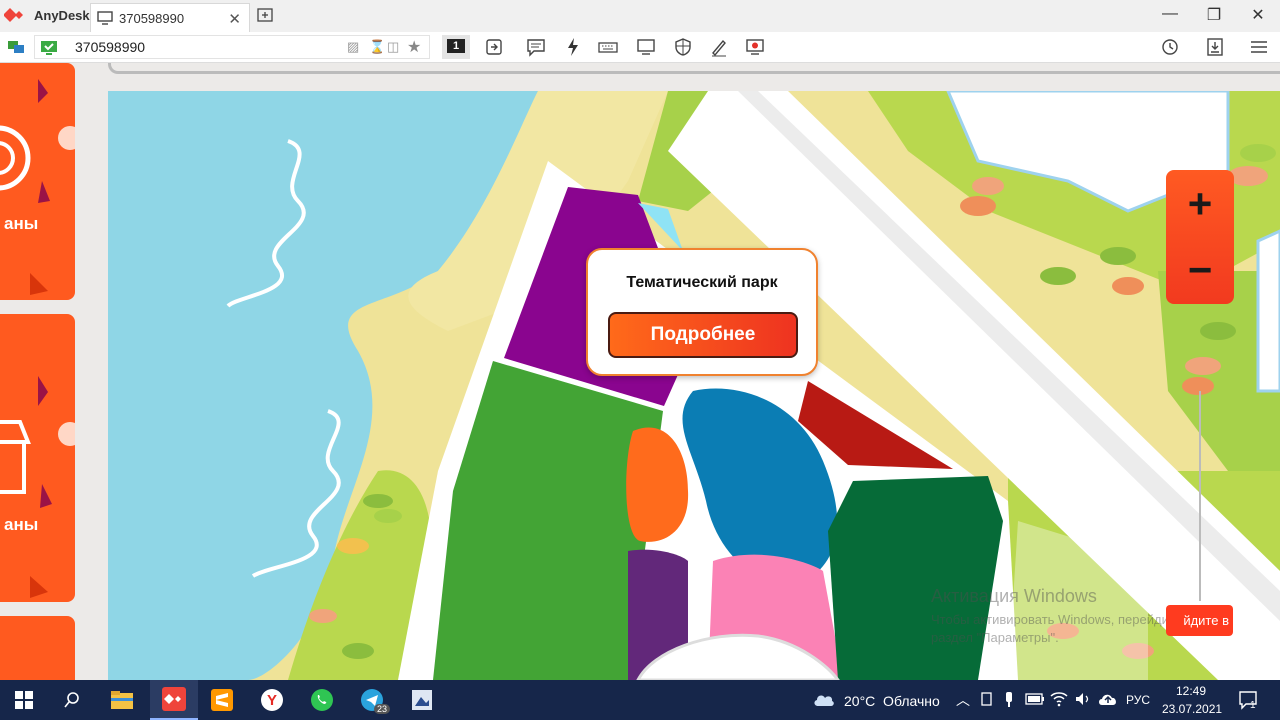 Image resolution: width=1280 pixels, height=720 pixels. What do you see at coordinates (640, 16) in the screenshot?
I see `title-bar: AnyDesk 370598990 ✕ — ❐ ✕` at bounding box center [640, 16].